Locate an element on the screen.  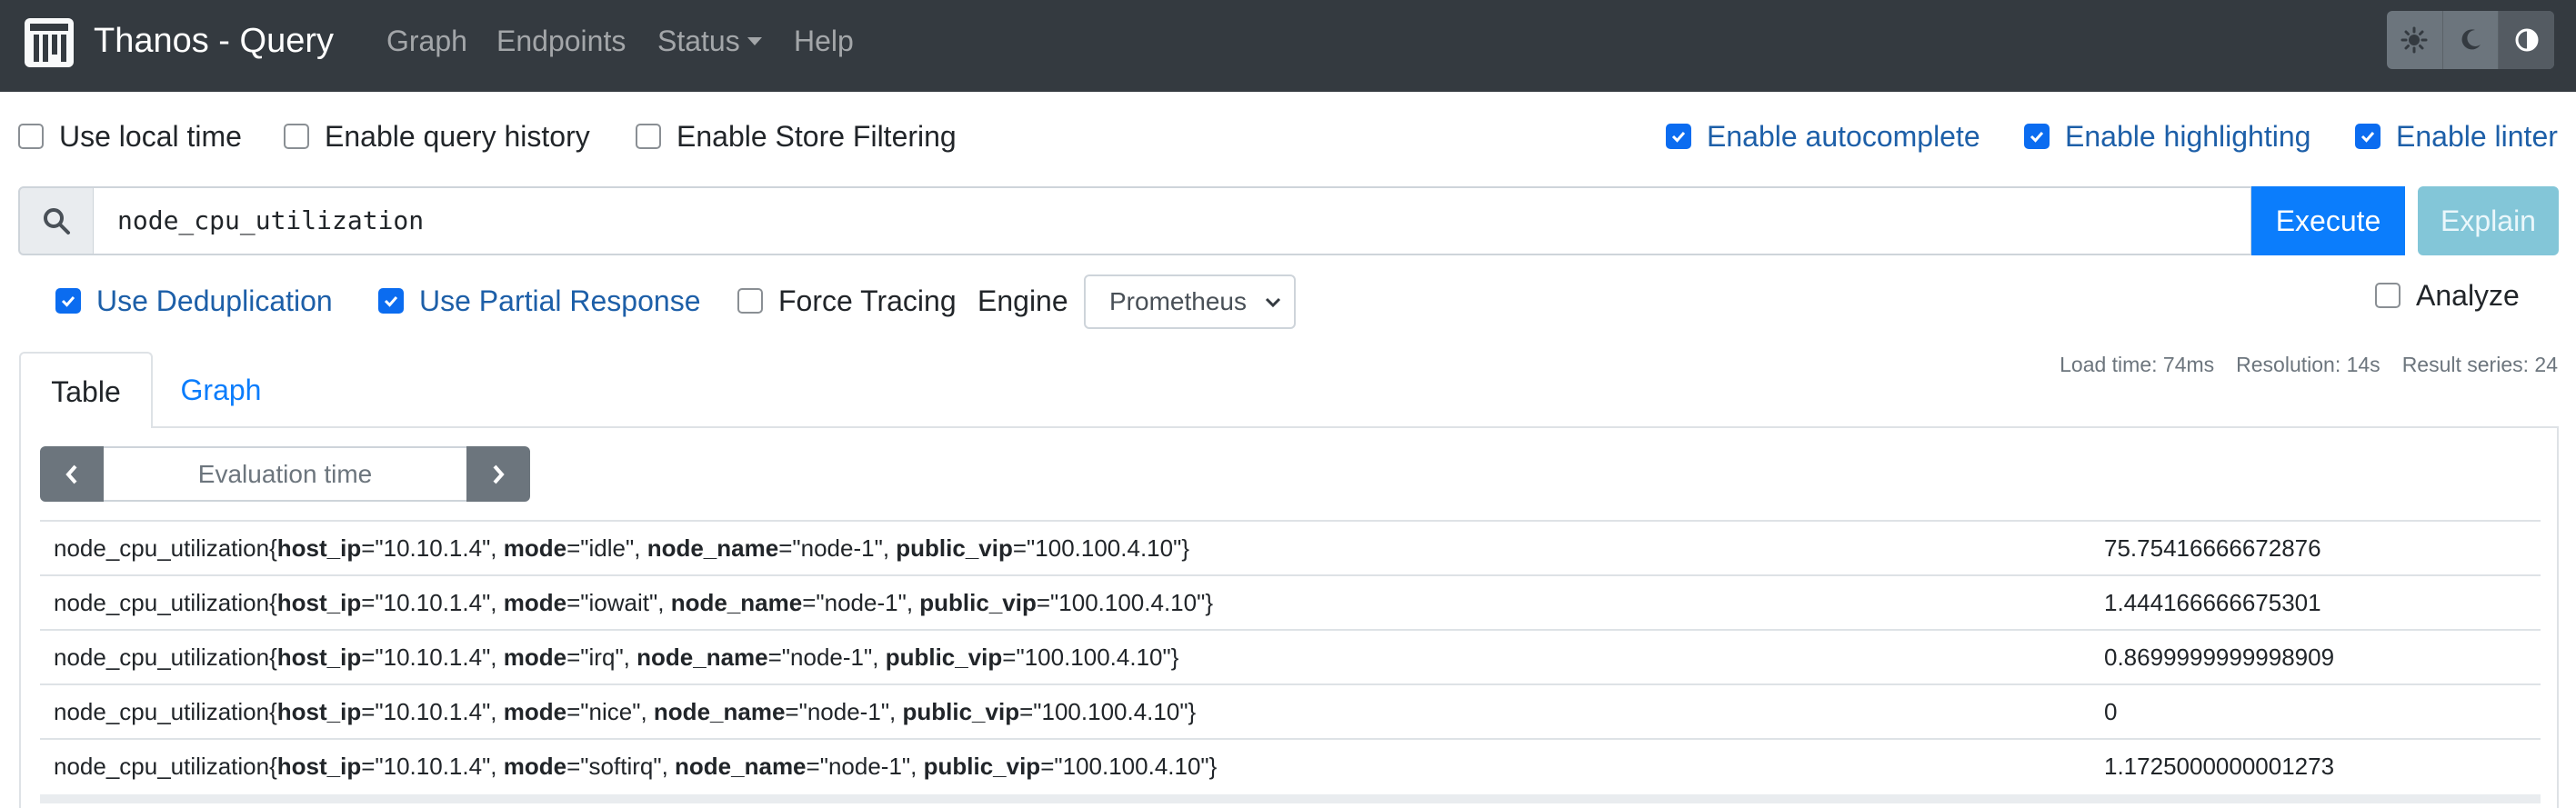
eval-time-prev-button is located at coordinates (72, 474).